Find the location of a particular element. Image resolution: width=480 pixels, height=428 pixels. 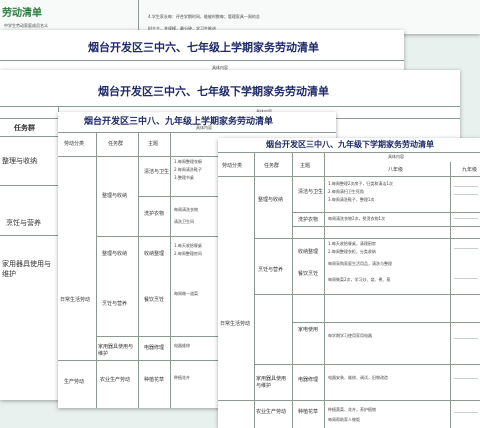

sheet-3-task-0: 整理与收纳 is located at coordinates (115, 196).